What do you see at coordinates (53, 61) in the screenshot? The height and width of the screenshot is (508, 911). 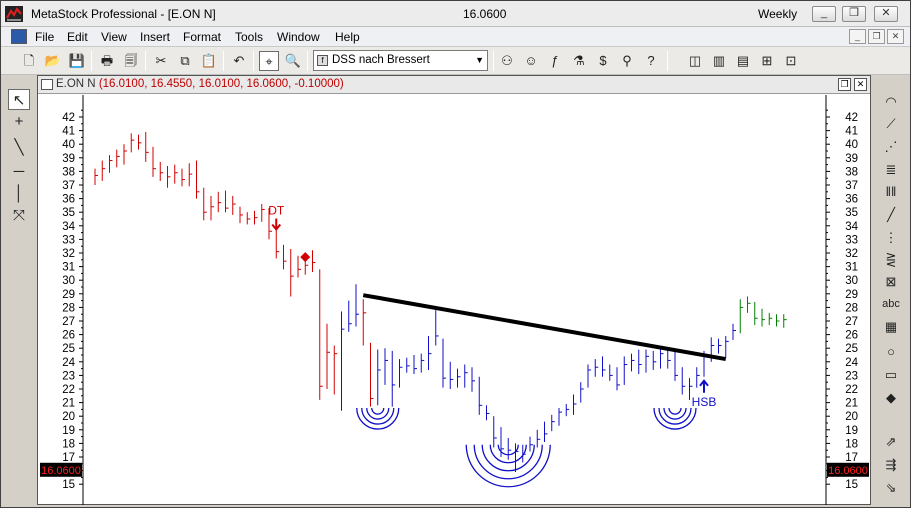 I see `open-folder-icon: 📂` at bounding box center [53, 61].